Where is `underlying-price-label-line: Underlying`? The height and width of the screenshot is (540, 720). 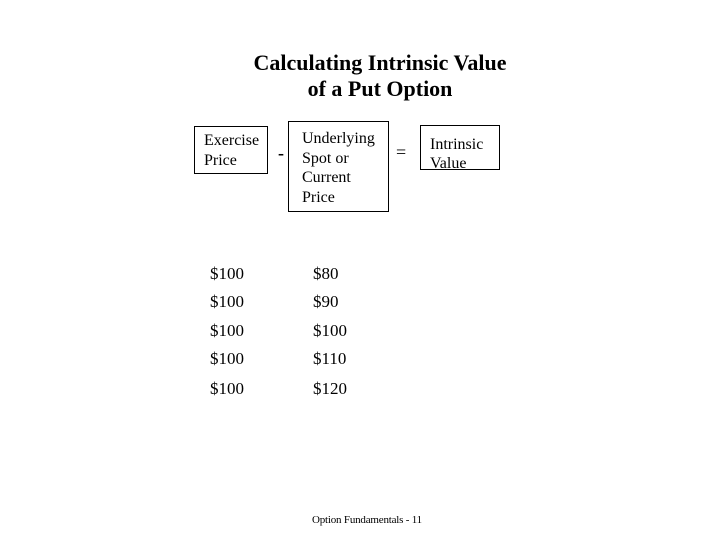
underlying-price-label-line: Underlying is located at coordinates (338, 138).